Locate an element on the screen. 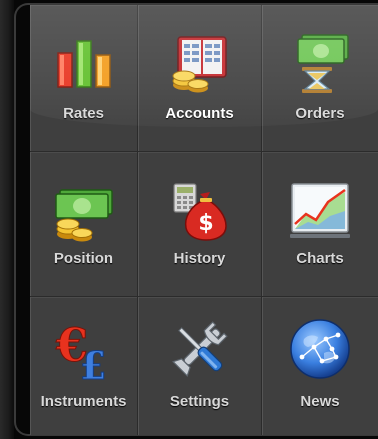 The height and width of the screenshot is (439, 378). menu-item-rates: Rates is located at coordinates (84, 78).